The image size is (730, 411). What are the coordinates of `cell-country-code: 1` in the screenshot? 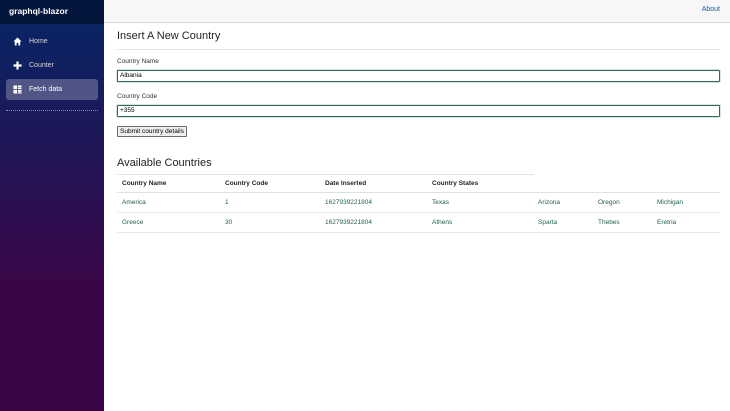 It's located at (270, 202).